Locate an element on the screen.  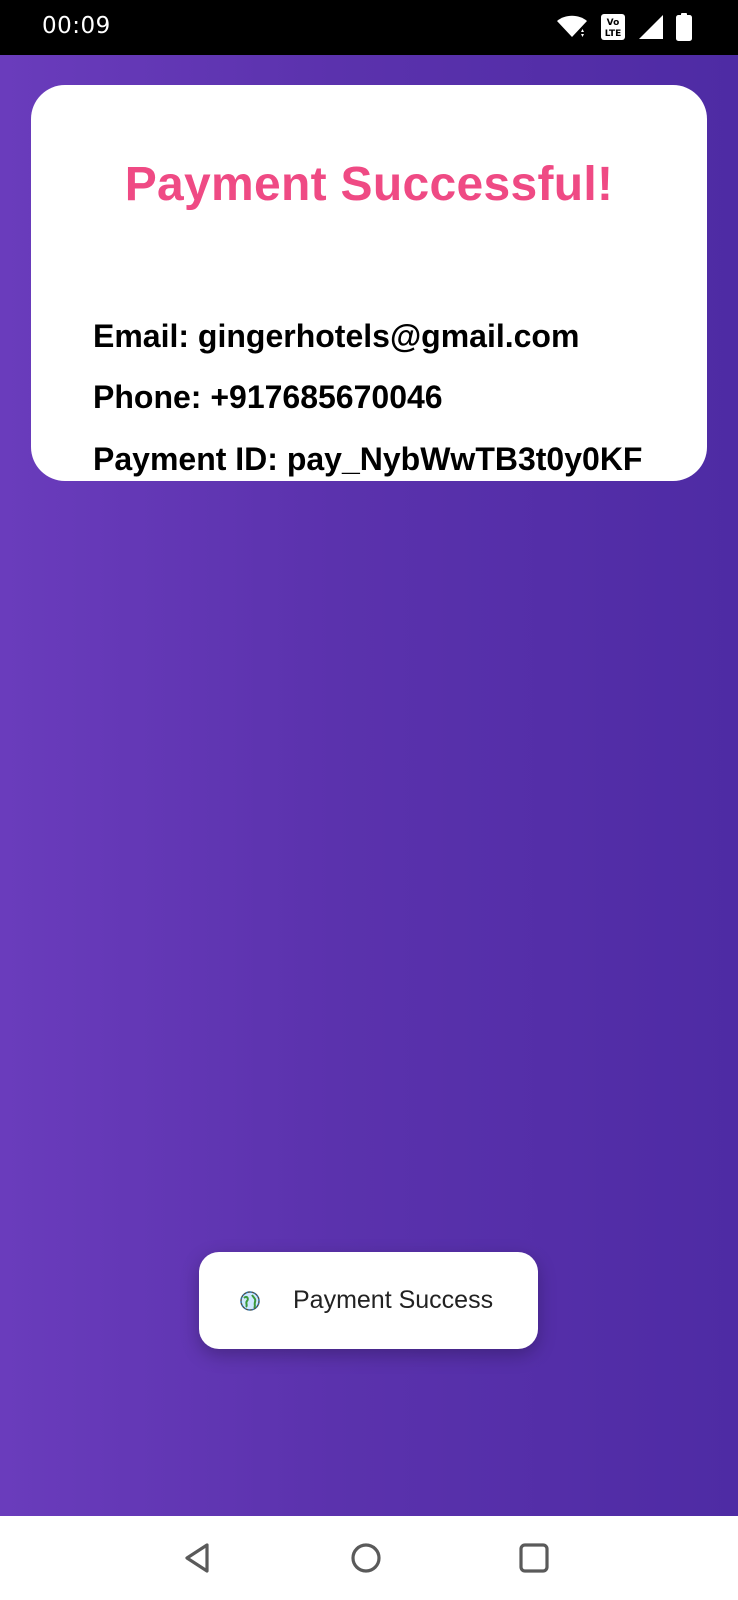
signal-icon is located at coordinates (651, 27).